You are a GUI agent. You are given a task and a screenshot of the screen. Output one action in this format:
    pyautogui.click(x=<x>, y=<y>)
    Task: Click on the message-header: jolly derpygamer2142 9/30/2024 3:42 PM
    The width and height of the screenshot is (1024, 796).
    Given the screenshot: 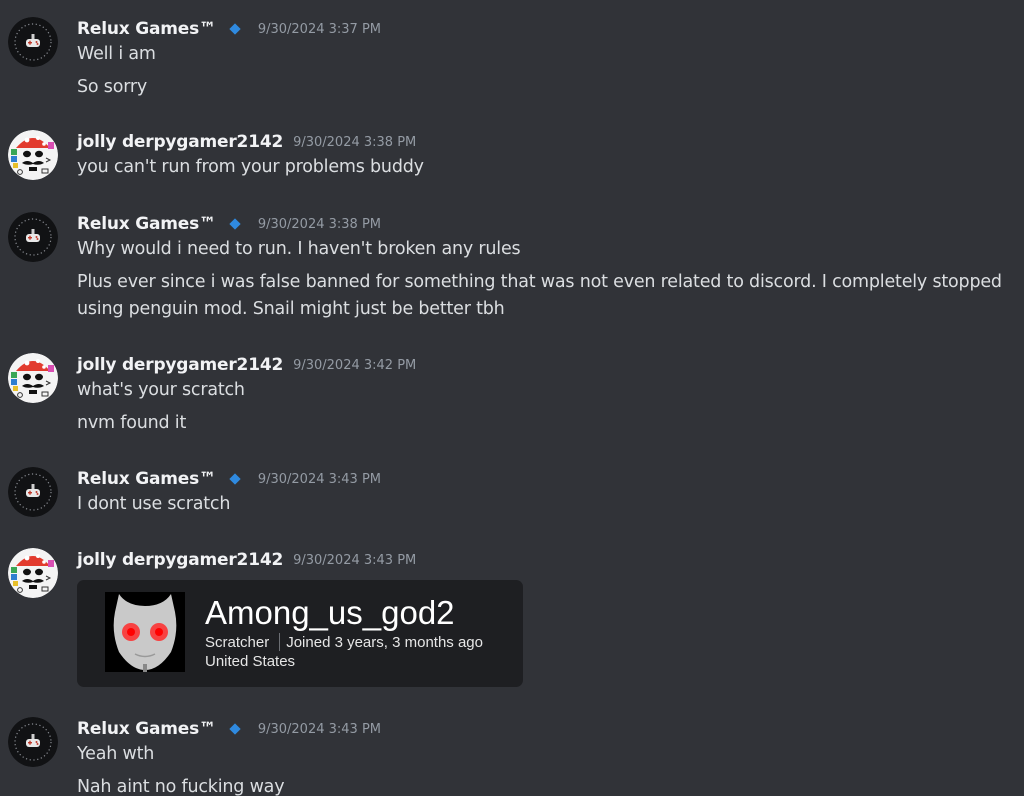 What is the action you would take?
    pyautogui.click(x=246, y=365)
    